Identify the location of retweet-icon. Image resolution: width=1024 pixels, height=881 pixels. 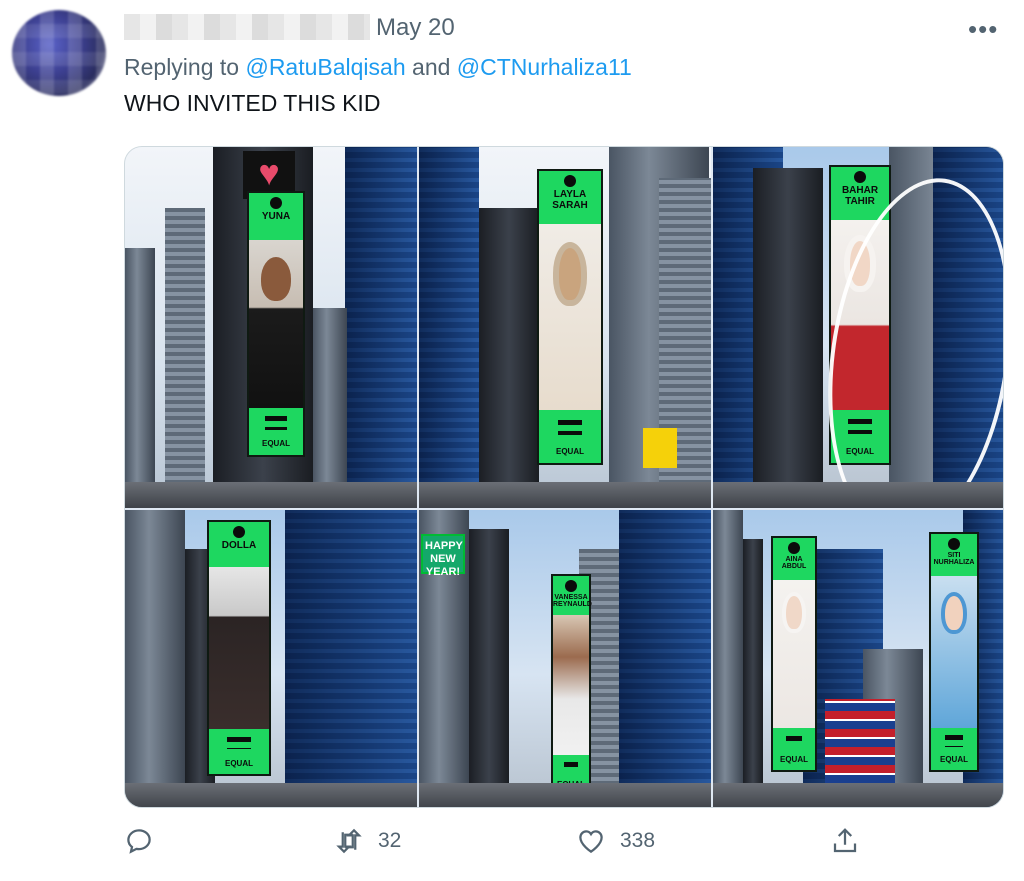
(349, 841).